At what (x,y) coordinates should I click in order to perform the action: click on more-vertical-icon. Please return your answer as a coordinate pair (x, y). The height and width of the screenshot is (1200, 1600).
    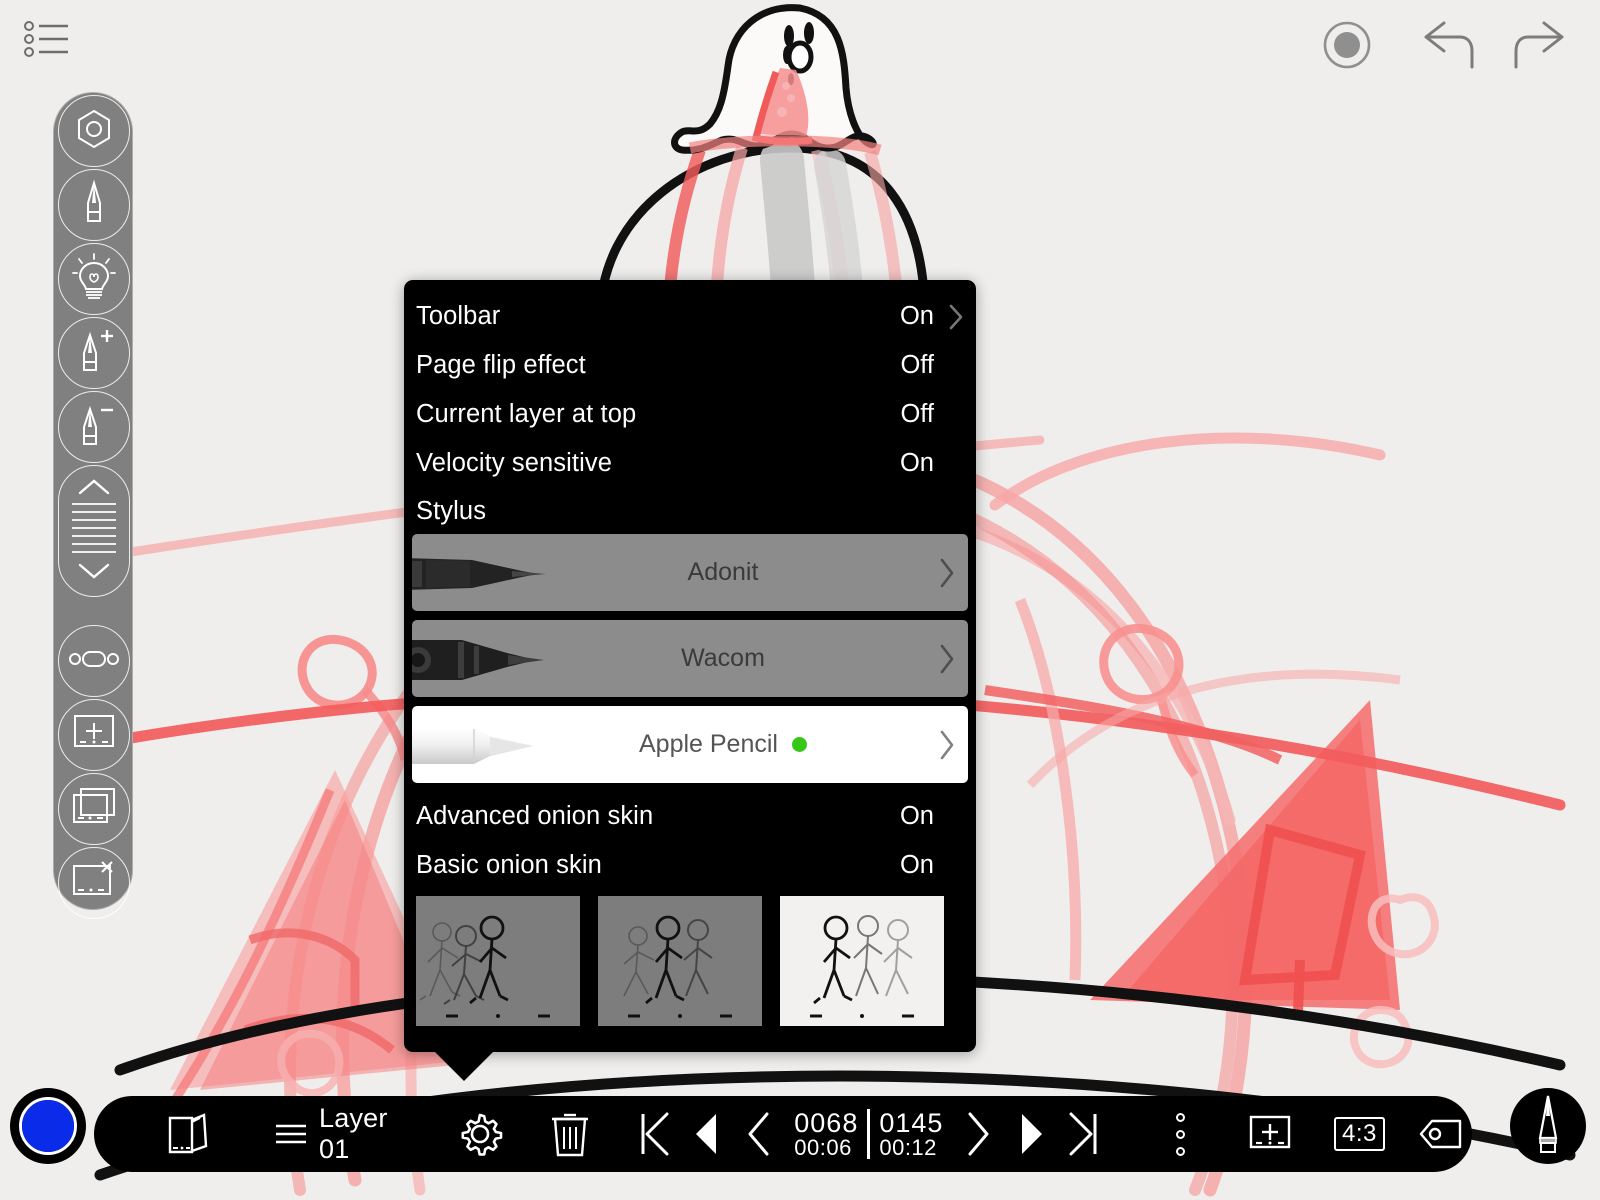
    Looking at the image, I should click on (1180, 1134).